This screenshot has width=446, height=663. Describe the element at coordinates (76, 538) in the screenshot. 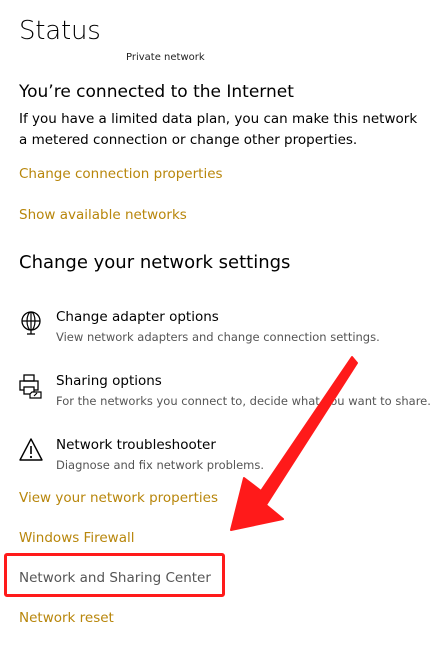

I see `windows-firewall-link: Windows Firewall` at that location.